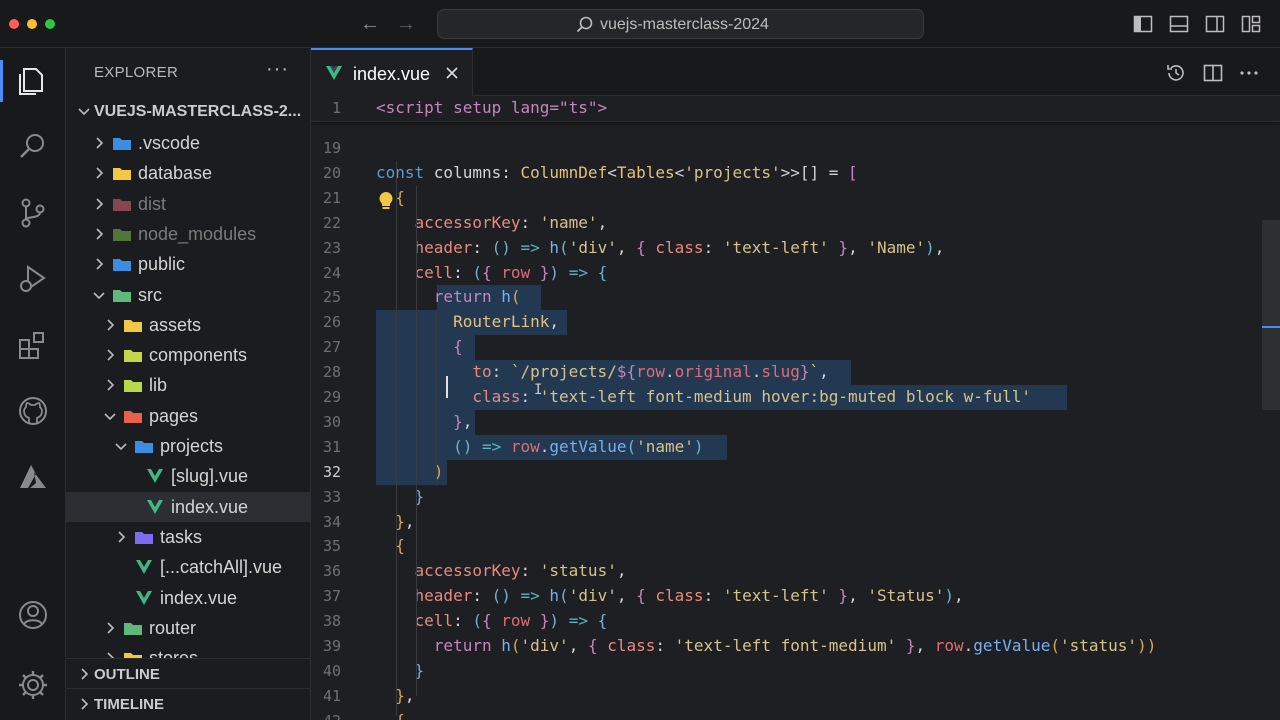 The height and width of the screenshot is (720, 1280). What do you see at coordinates (1251, 24) in the screenshot?
I see `customize-layout-icon` at bounding box center [1251, 24].